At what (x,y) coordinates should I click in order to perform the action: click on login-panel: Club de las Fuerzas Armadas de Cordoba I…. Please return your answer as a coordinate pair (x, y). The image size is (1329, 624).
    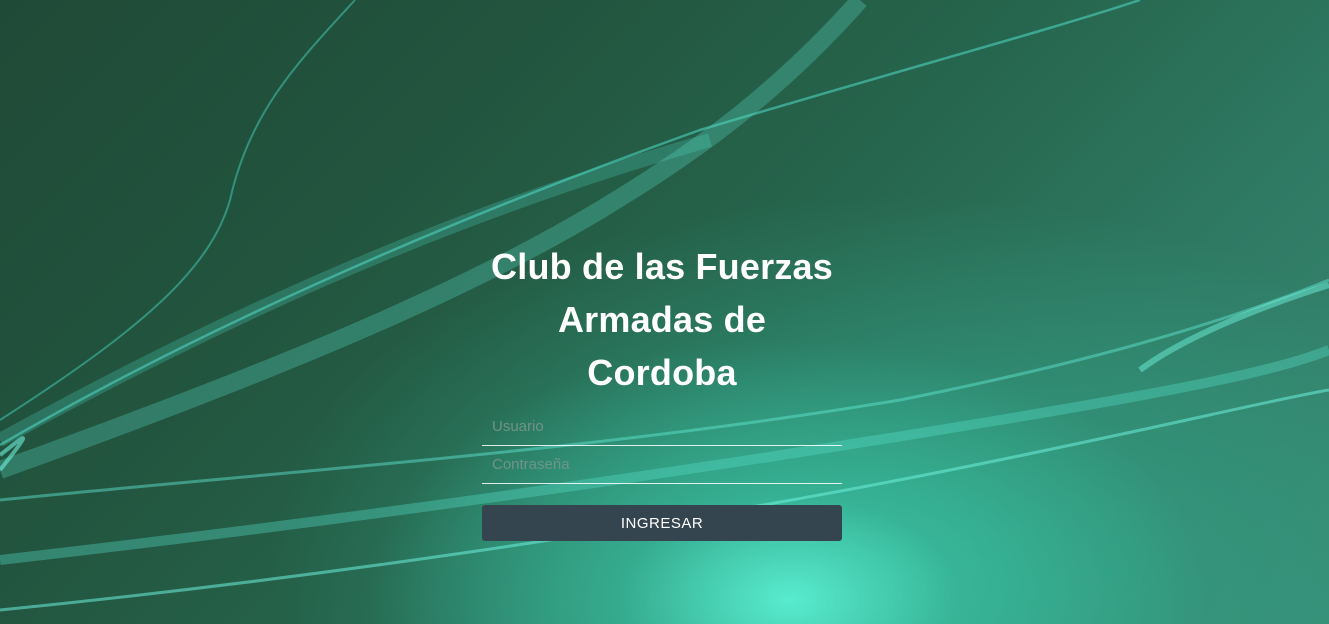
    Looking at the image, I should click on (662, 390).